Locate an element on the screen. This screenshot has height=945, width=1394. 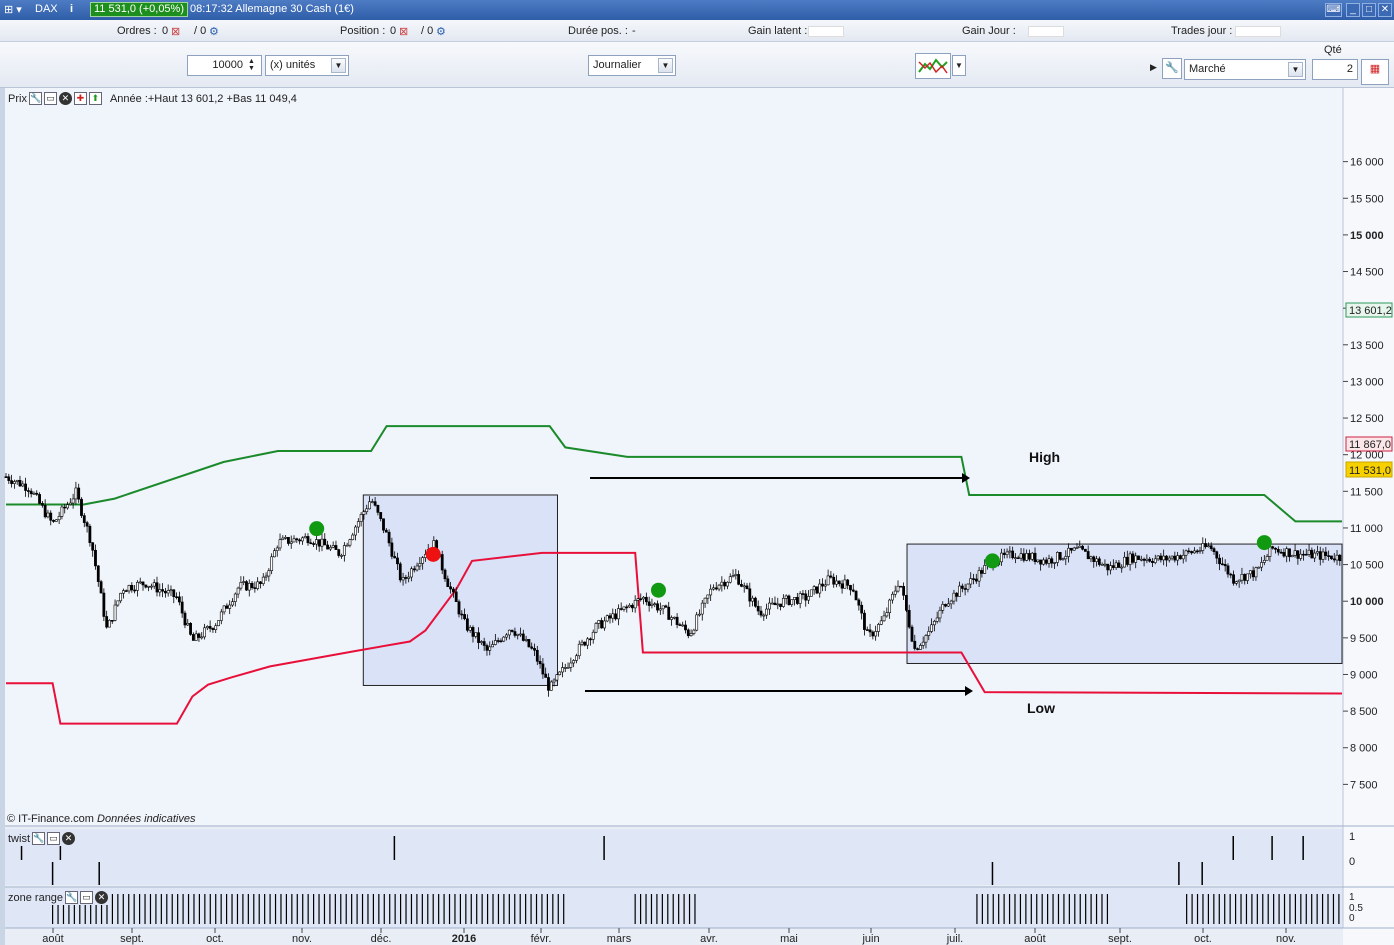
window-menu-icon: ⊞ ▾ is located at coordinates (13, 9).